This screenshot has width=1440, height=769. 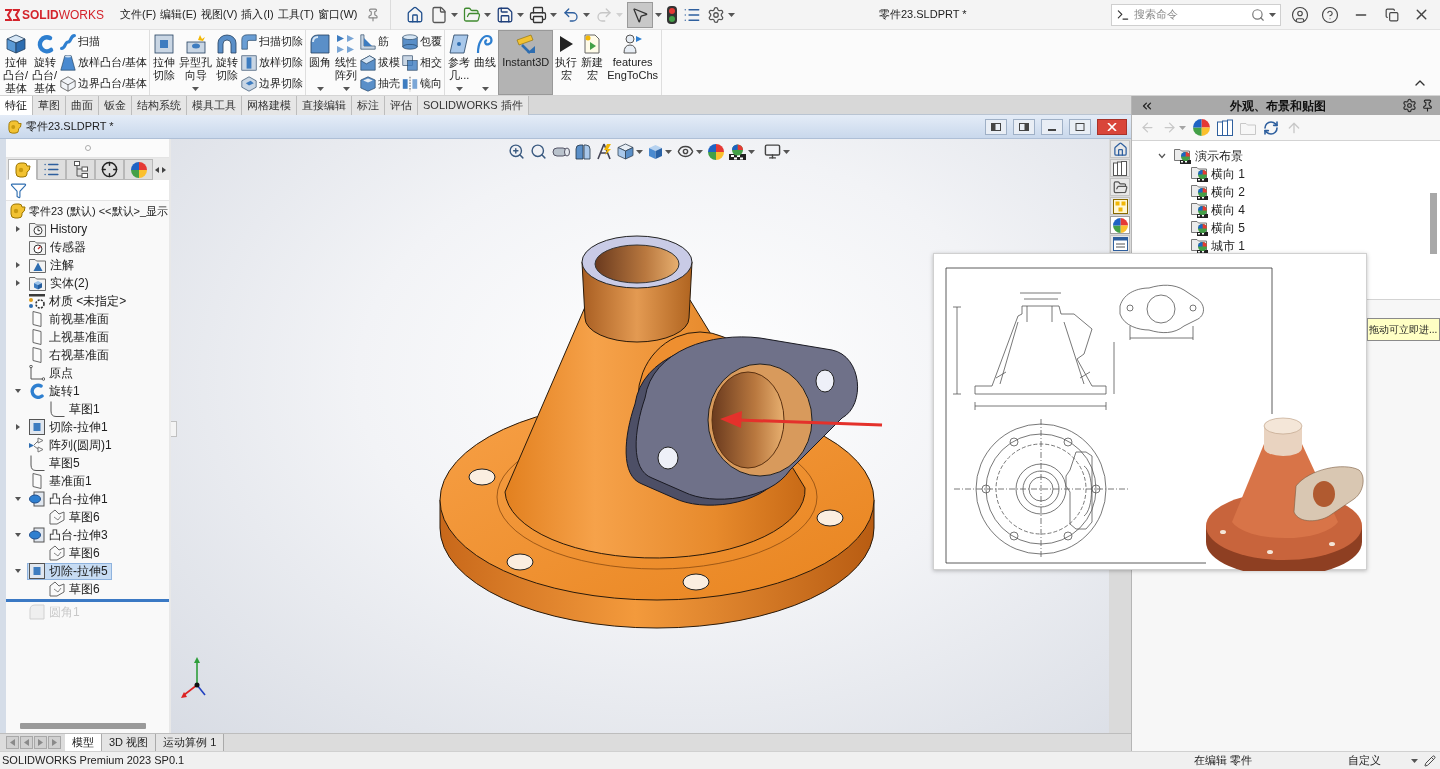 I want to click on list-icon, so click(x=51, y=169).